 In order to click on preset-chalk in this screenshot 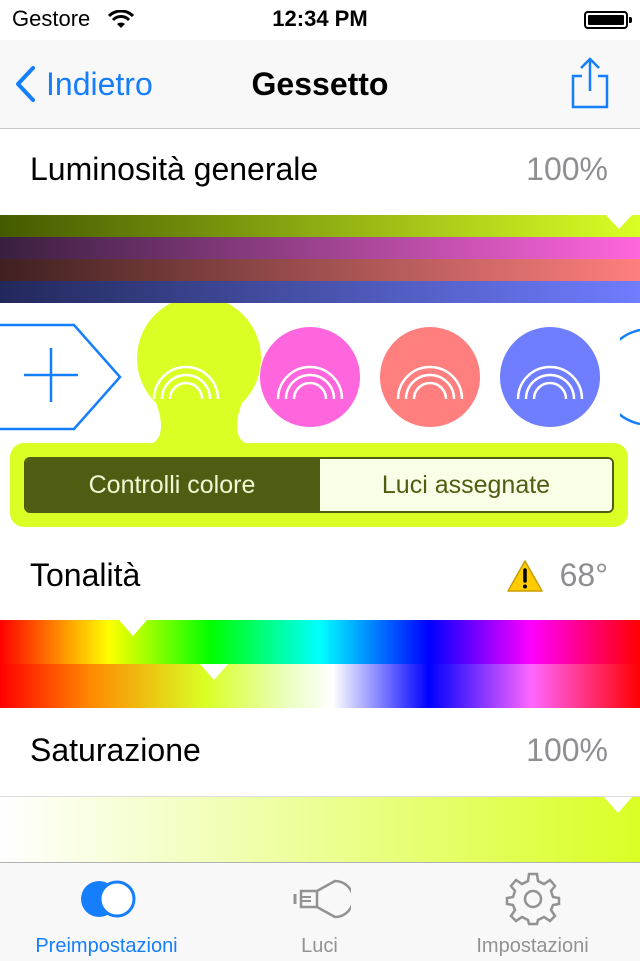, I will do `click(186, 377)`.